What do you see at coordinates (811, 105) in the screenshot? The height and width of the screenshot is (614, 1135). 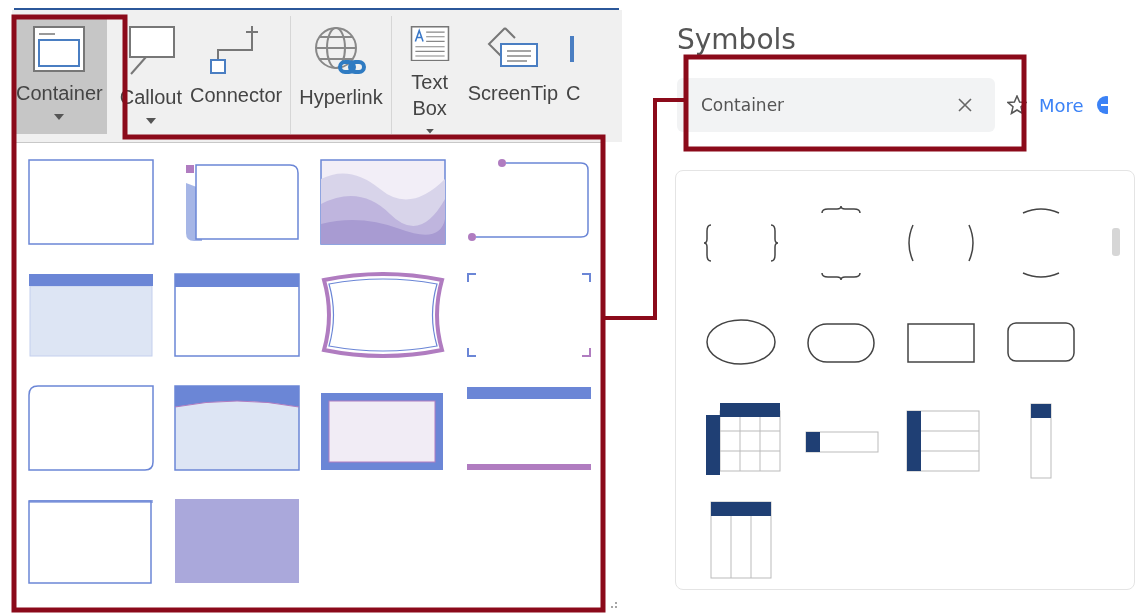 I see `search-field: Container` at bounding box center [811, 105].